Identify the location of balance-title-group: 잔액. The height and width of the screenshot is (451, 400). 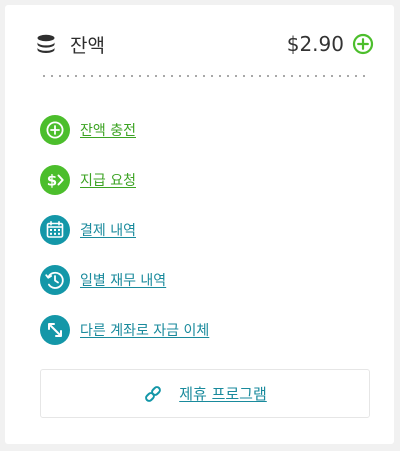
(69, 44).